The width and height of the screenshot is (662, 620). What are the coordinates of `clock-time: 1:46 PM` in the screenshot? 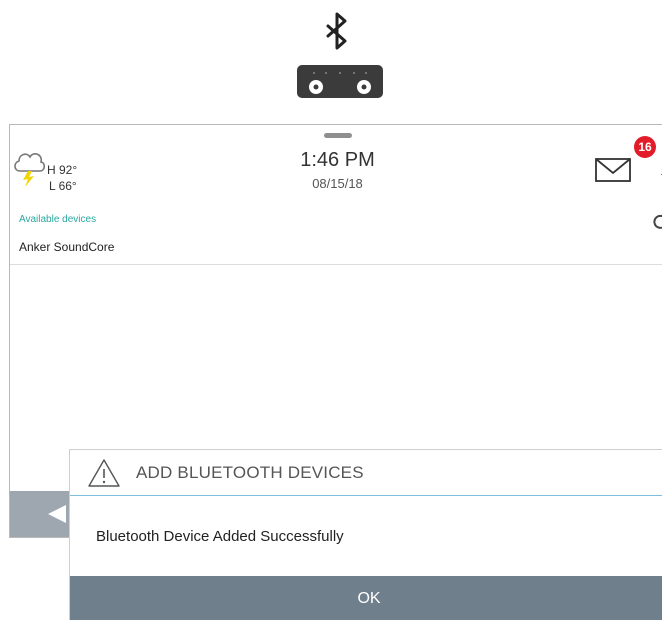 It's located at (337, 160).